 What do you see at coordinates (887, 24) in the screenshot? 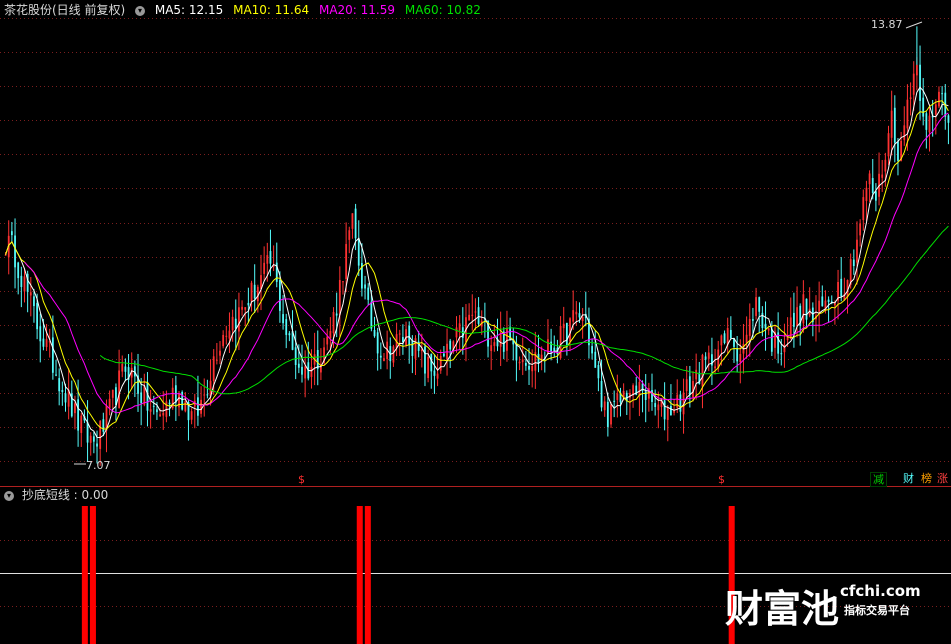
I see `high-price-label: 13.87` at bounding box center [887, 24].